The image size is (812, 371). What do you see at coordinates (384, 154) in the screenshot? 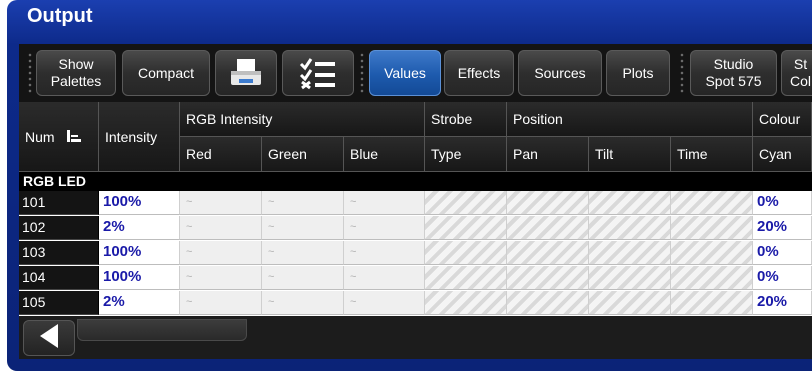
I see `blue-column-header: Blue` at bounding box center [384, 154].